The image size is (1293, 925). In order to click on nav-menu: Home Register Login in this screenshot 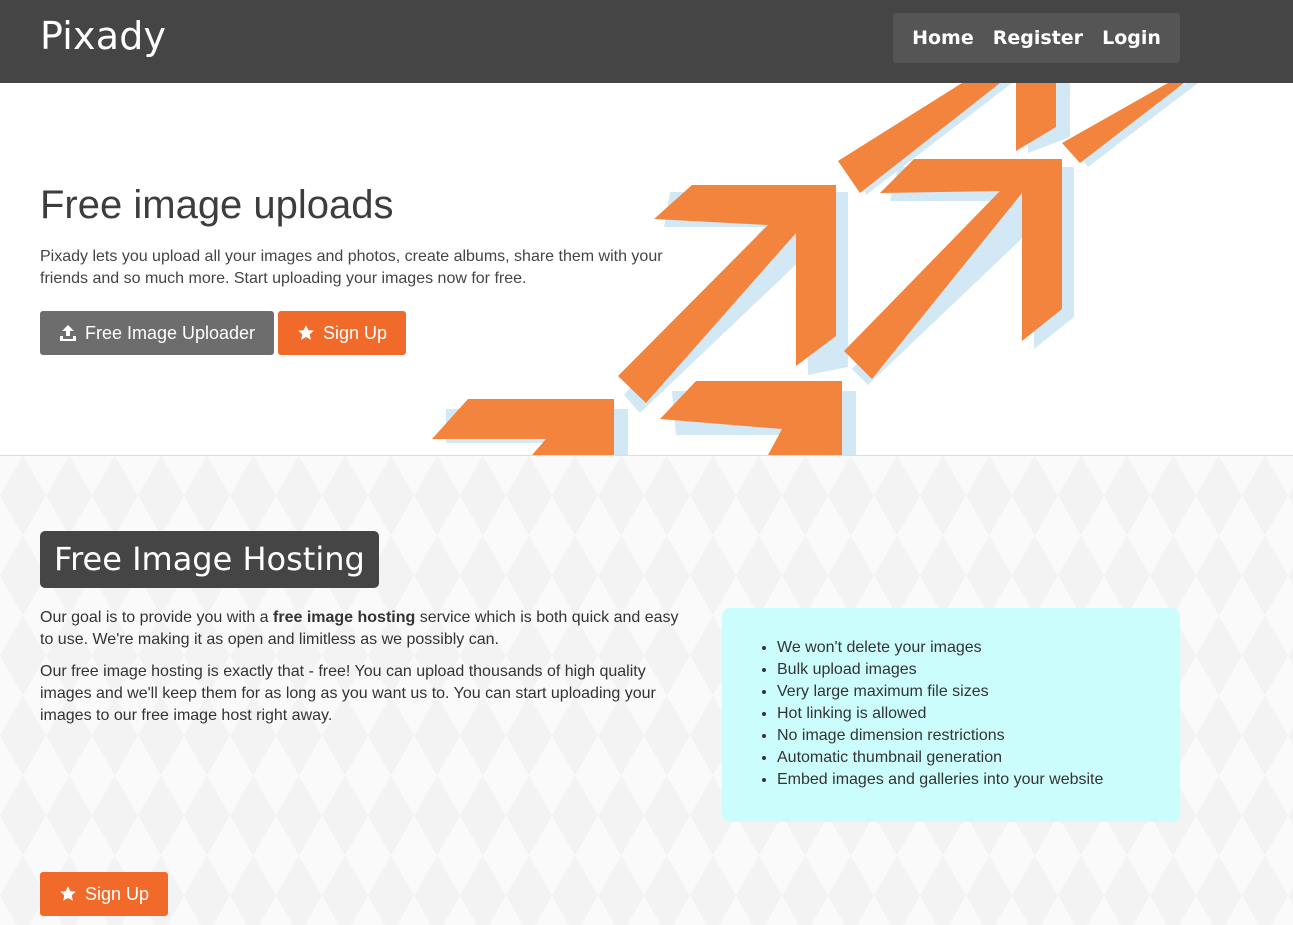, I will do `click(1036, 38)`.